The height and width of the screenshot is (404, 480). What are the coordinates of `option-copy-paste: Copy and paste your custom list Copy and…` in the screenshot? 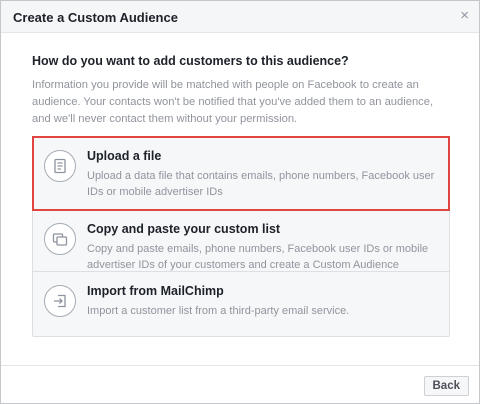 It's located at (241, 241).